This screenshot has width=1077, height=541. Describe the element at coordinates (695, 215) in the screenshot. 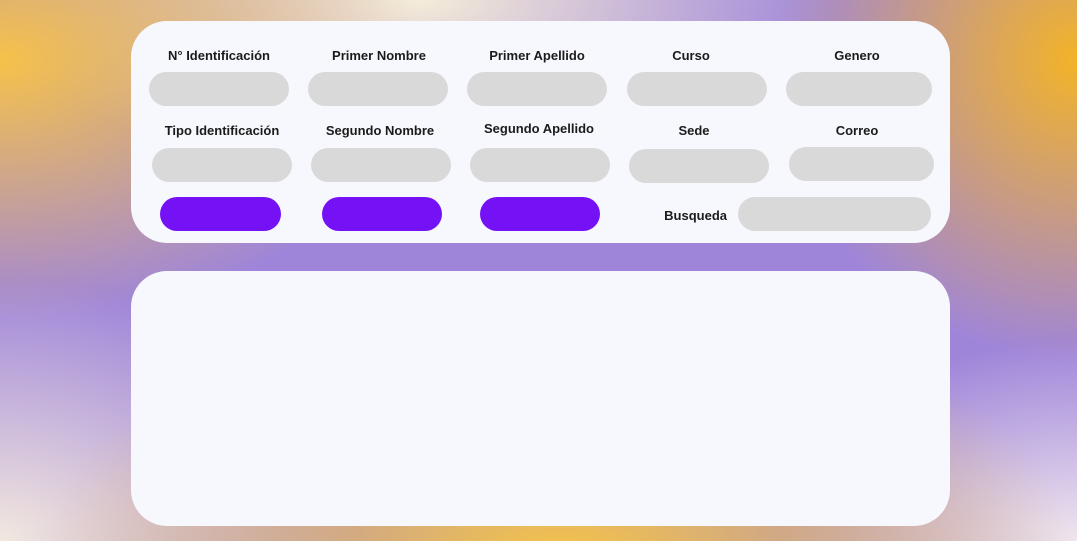

I see `search-label: Busqueda` at that location.